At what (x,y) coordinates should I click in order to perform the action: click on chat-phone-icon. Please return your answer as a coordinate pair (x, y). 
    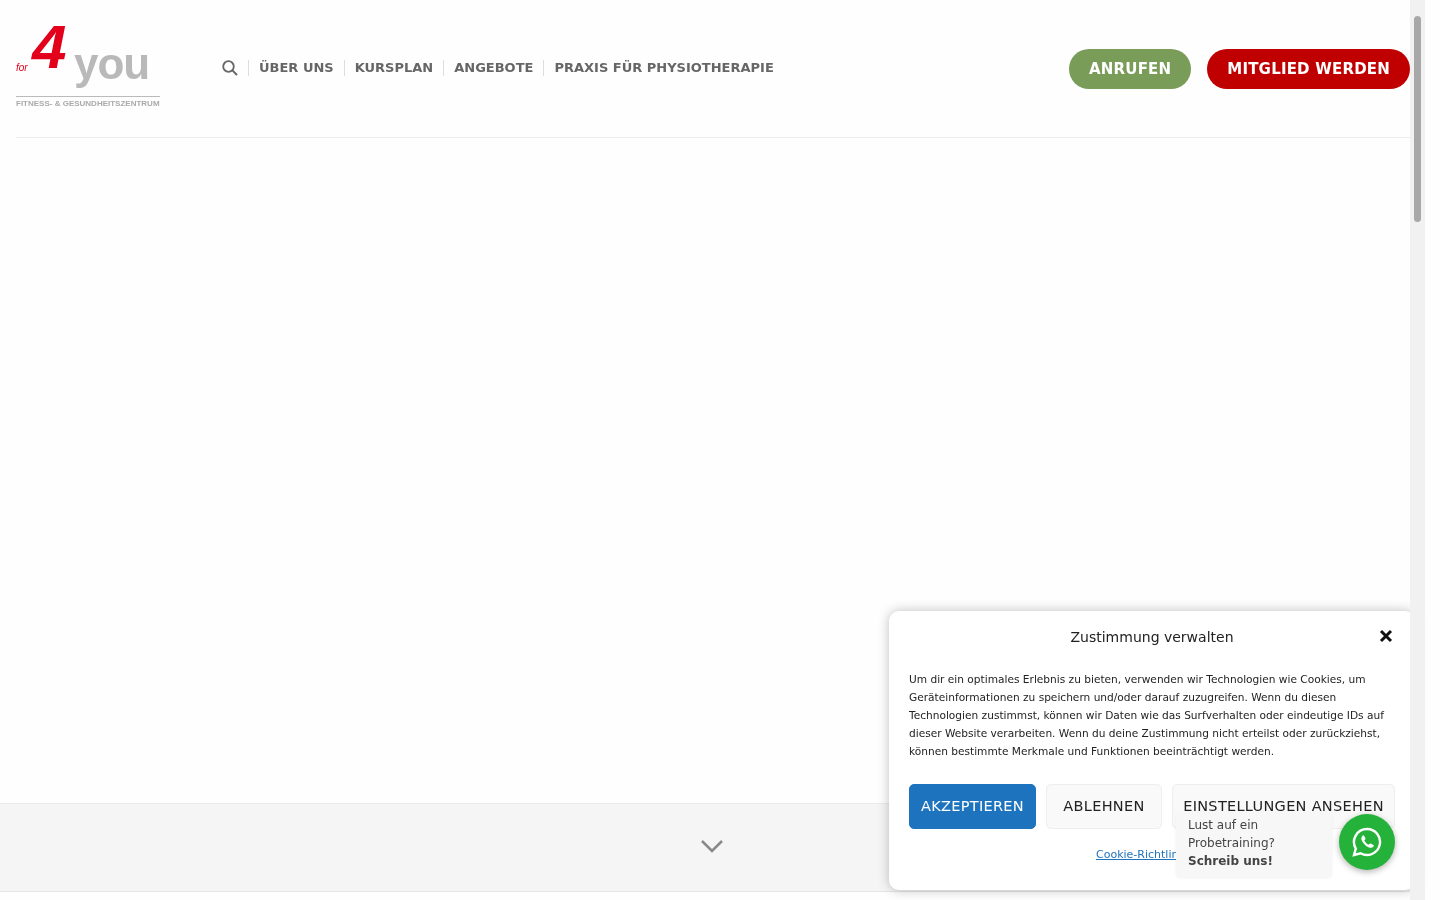
    Looking at the image, I should click on (1367, 842).